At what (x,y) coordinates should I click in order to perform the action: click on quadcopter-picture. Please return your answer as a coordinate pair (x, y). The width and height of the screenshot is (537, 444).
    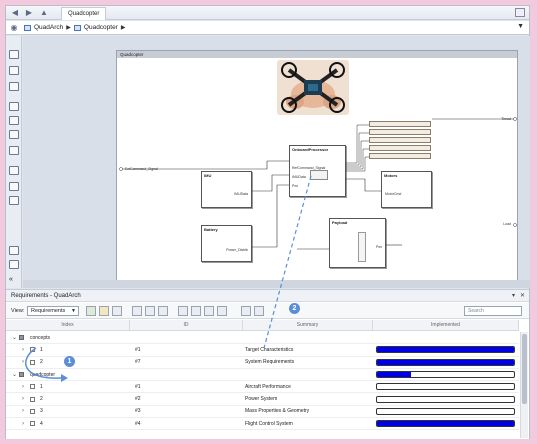
    Looking at the image, I should click on (313, 87).